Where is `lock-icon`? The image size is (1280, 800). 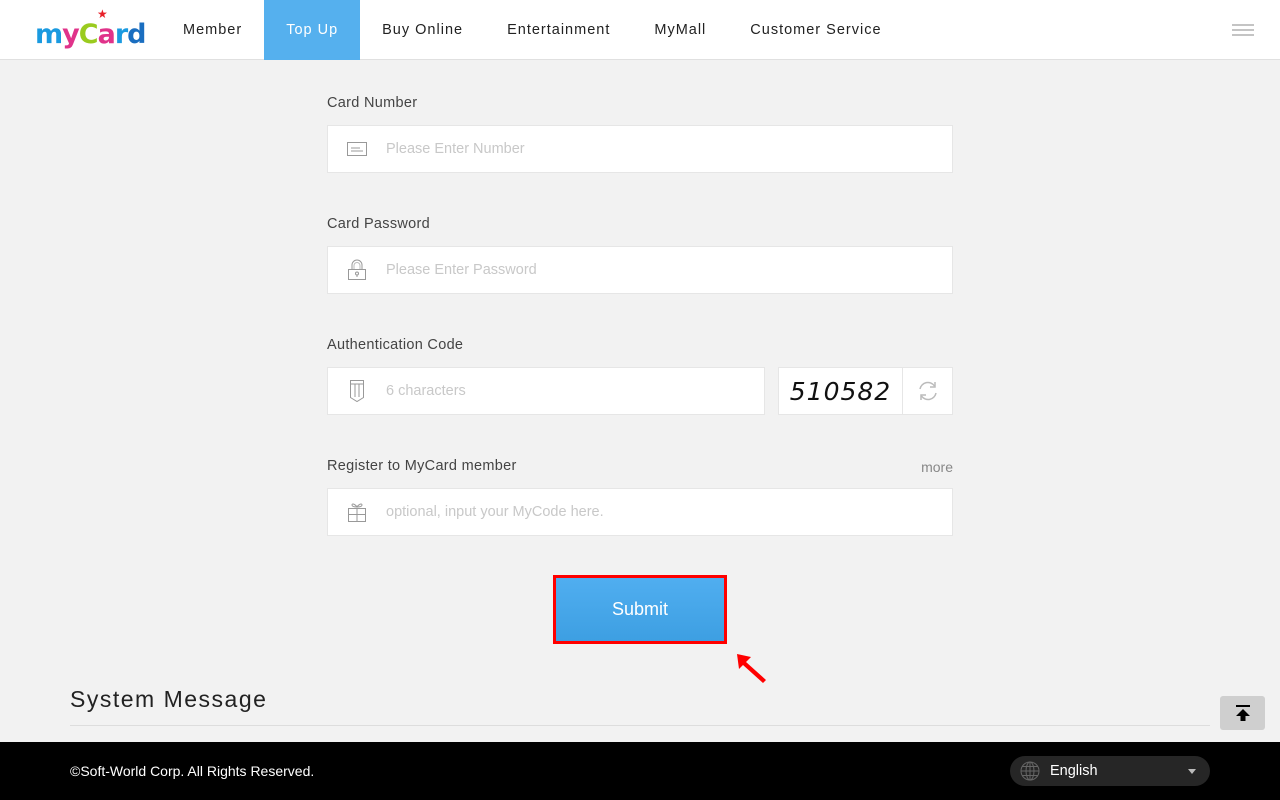
lock-icon is located at coordinates (357, 270).